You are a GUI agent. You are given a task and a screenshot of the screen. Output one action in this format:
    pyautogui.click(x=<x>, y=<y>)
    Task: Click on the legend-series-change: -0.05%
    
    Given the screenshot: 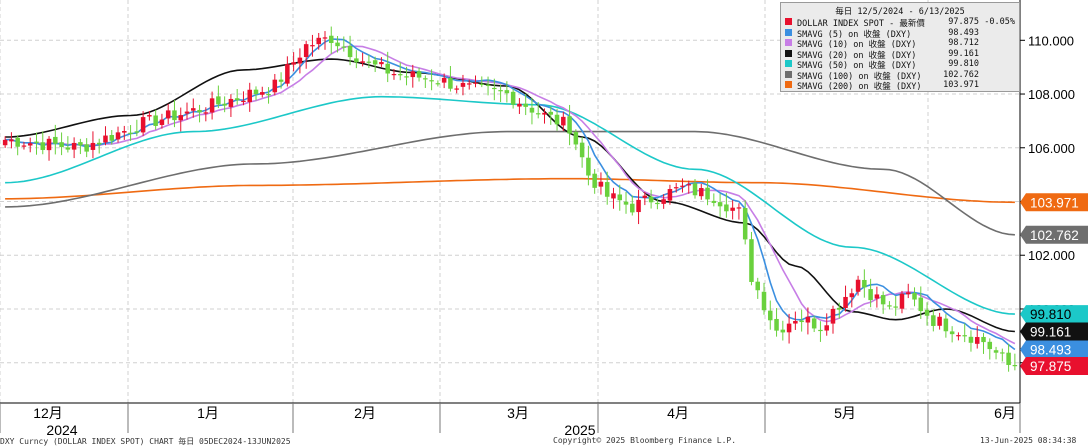 What is the action you would take?
    pyautogui.click(x=999, y=22)
    